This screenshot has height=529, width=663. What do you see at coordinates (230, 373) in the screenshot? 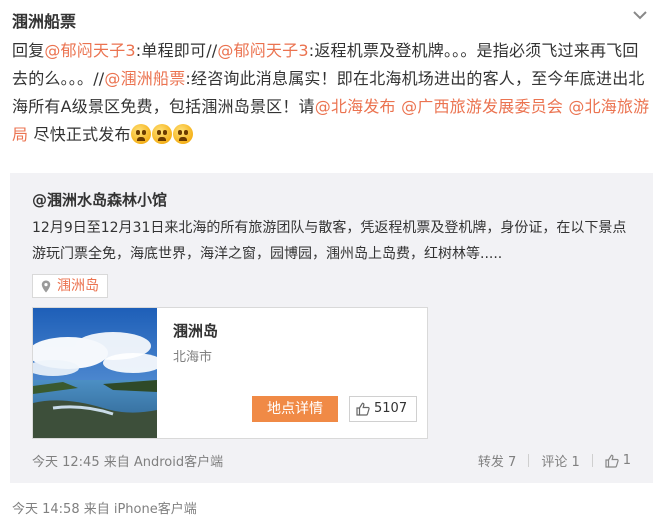
I see `place-card: 涠洲岛 北海市 地点详情 5107` at bounding box center [230, 373].